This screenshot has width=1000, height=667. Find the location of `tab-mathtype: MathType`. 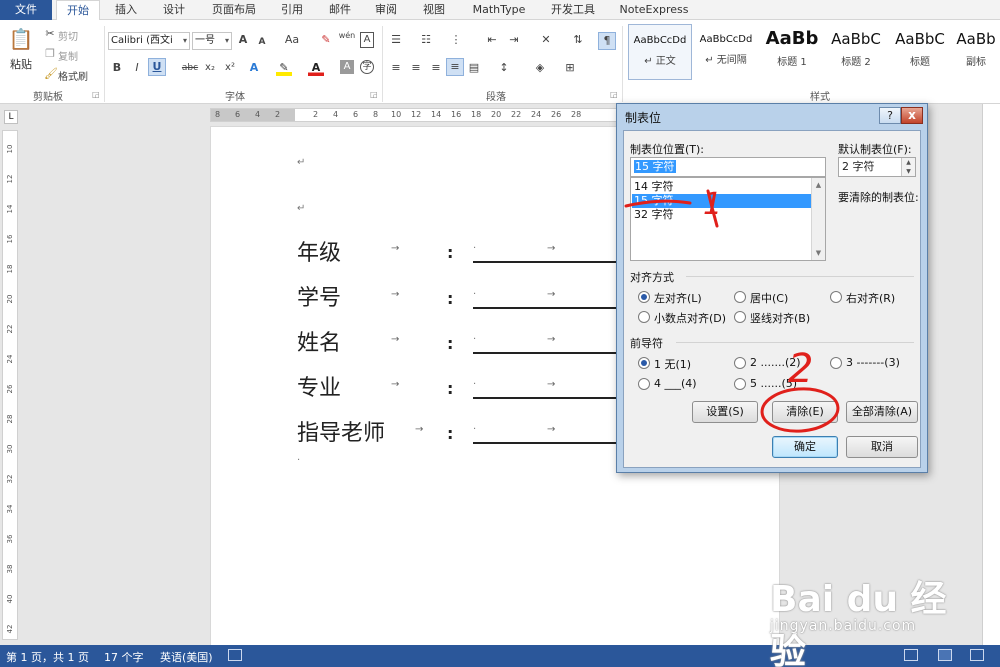

tab-mathtype: MathType is located at coordinates (499, 10).